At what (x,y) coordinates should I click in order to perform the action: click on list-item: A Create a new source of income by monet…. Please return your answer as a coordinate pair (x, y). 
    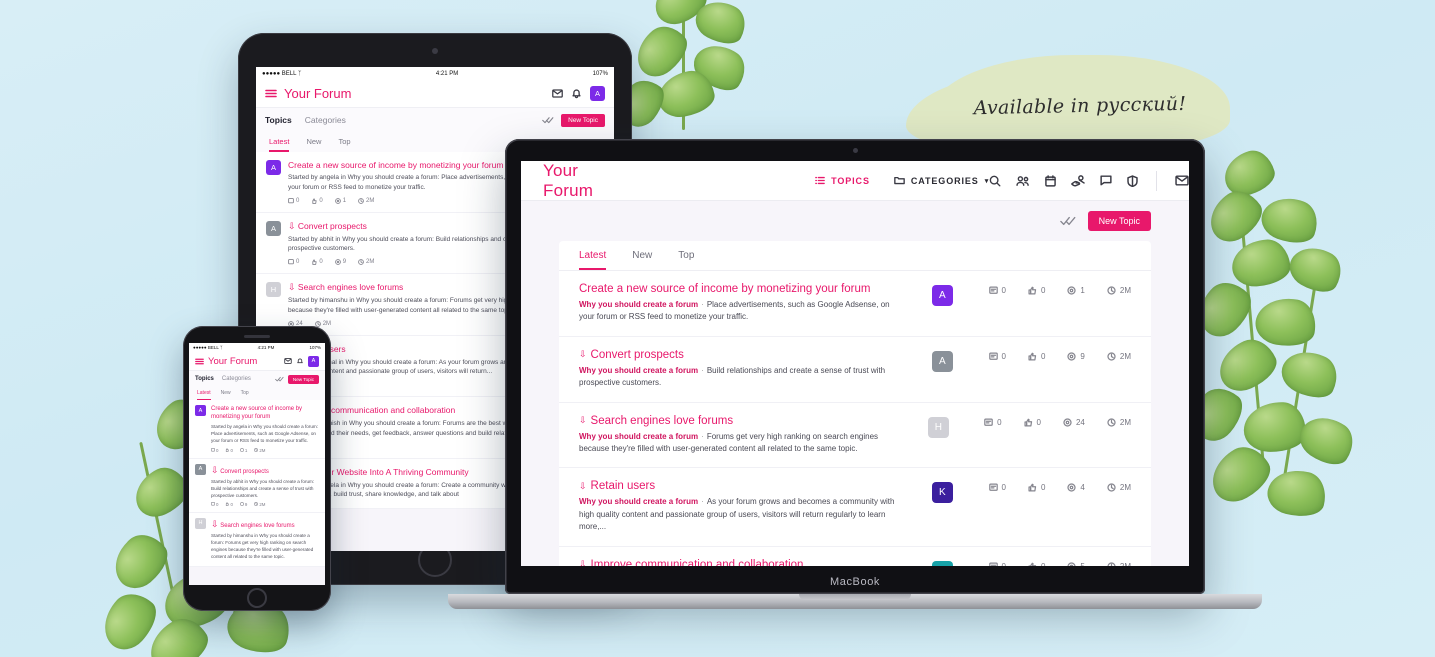
    Looking at the image, I should click on (257, 429).